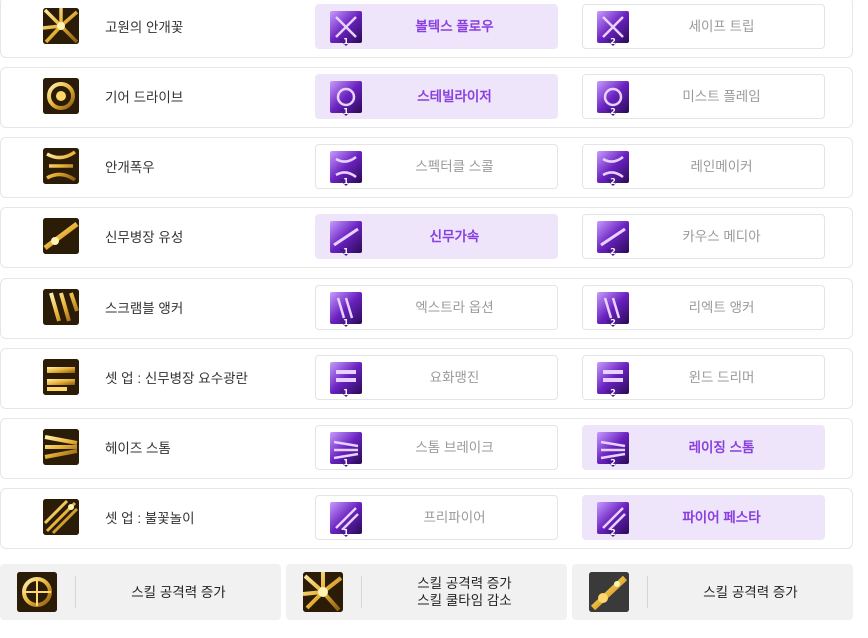 The width and height of the screenshot is (868, 638). I want to click on option-1-button: 1 볼텍스 플로우, so click(436, 26).